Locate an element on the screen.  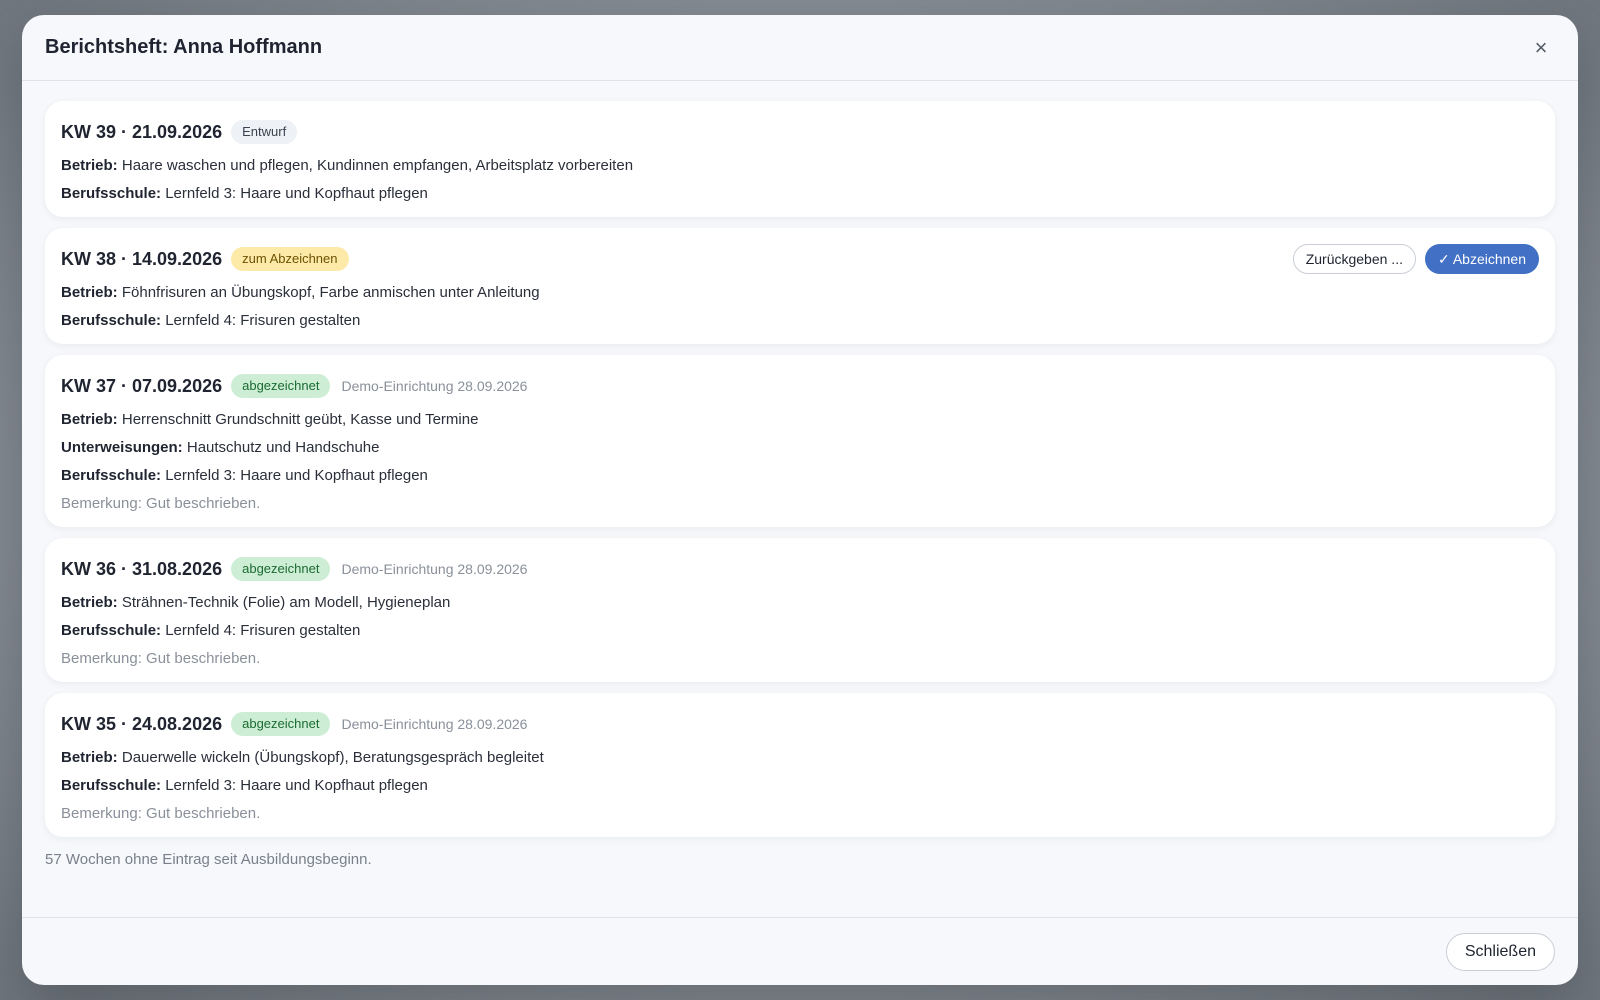
entry-week: KW 35 · 24.08.2026 is located at coordinates (142, 723).